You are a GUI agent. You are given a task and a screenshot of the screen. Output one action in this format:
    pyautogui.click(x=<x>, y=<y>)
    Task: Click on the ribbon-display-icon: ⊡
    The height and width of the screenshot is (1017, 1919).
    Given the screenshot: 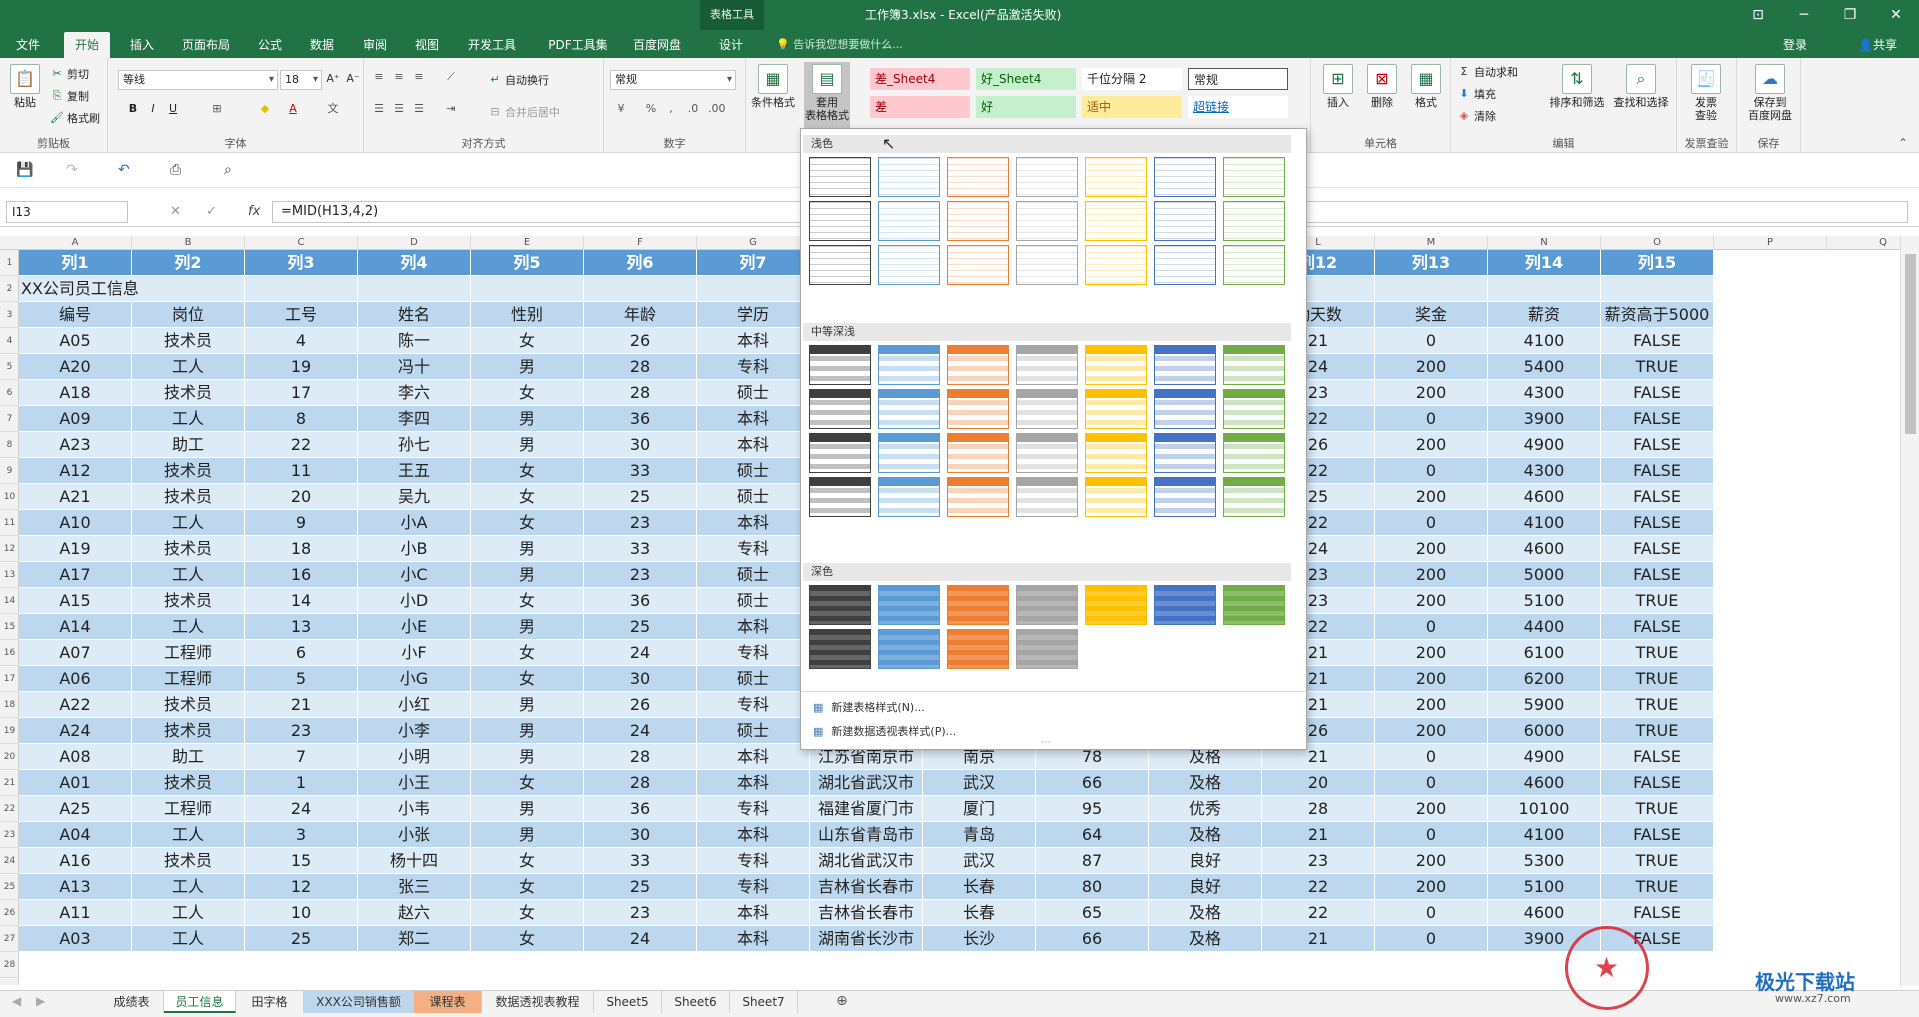 What is the action you would take?
    pyautogui.click(x=1758, y=15)
    